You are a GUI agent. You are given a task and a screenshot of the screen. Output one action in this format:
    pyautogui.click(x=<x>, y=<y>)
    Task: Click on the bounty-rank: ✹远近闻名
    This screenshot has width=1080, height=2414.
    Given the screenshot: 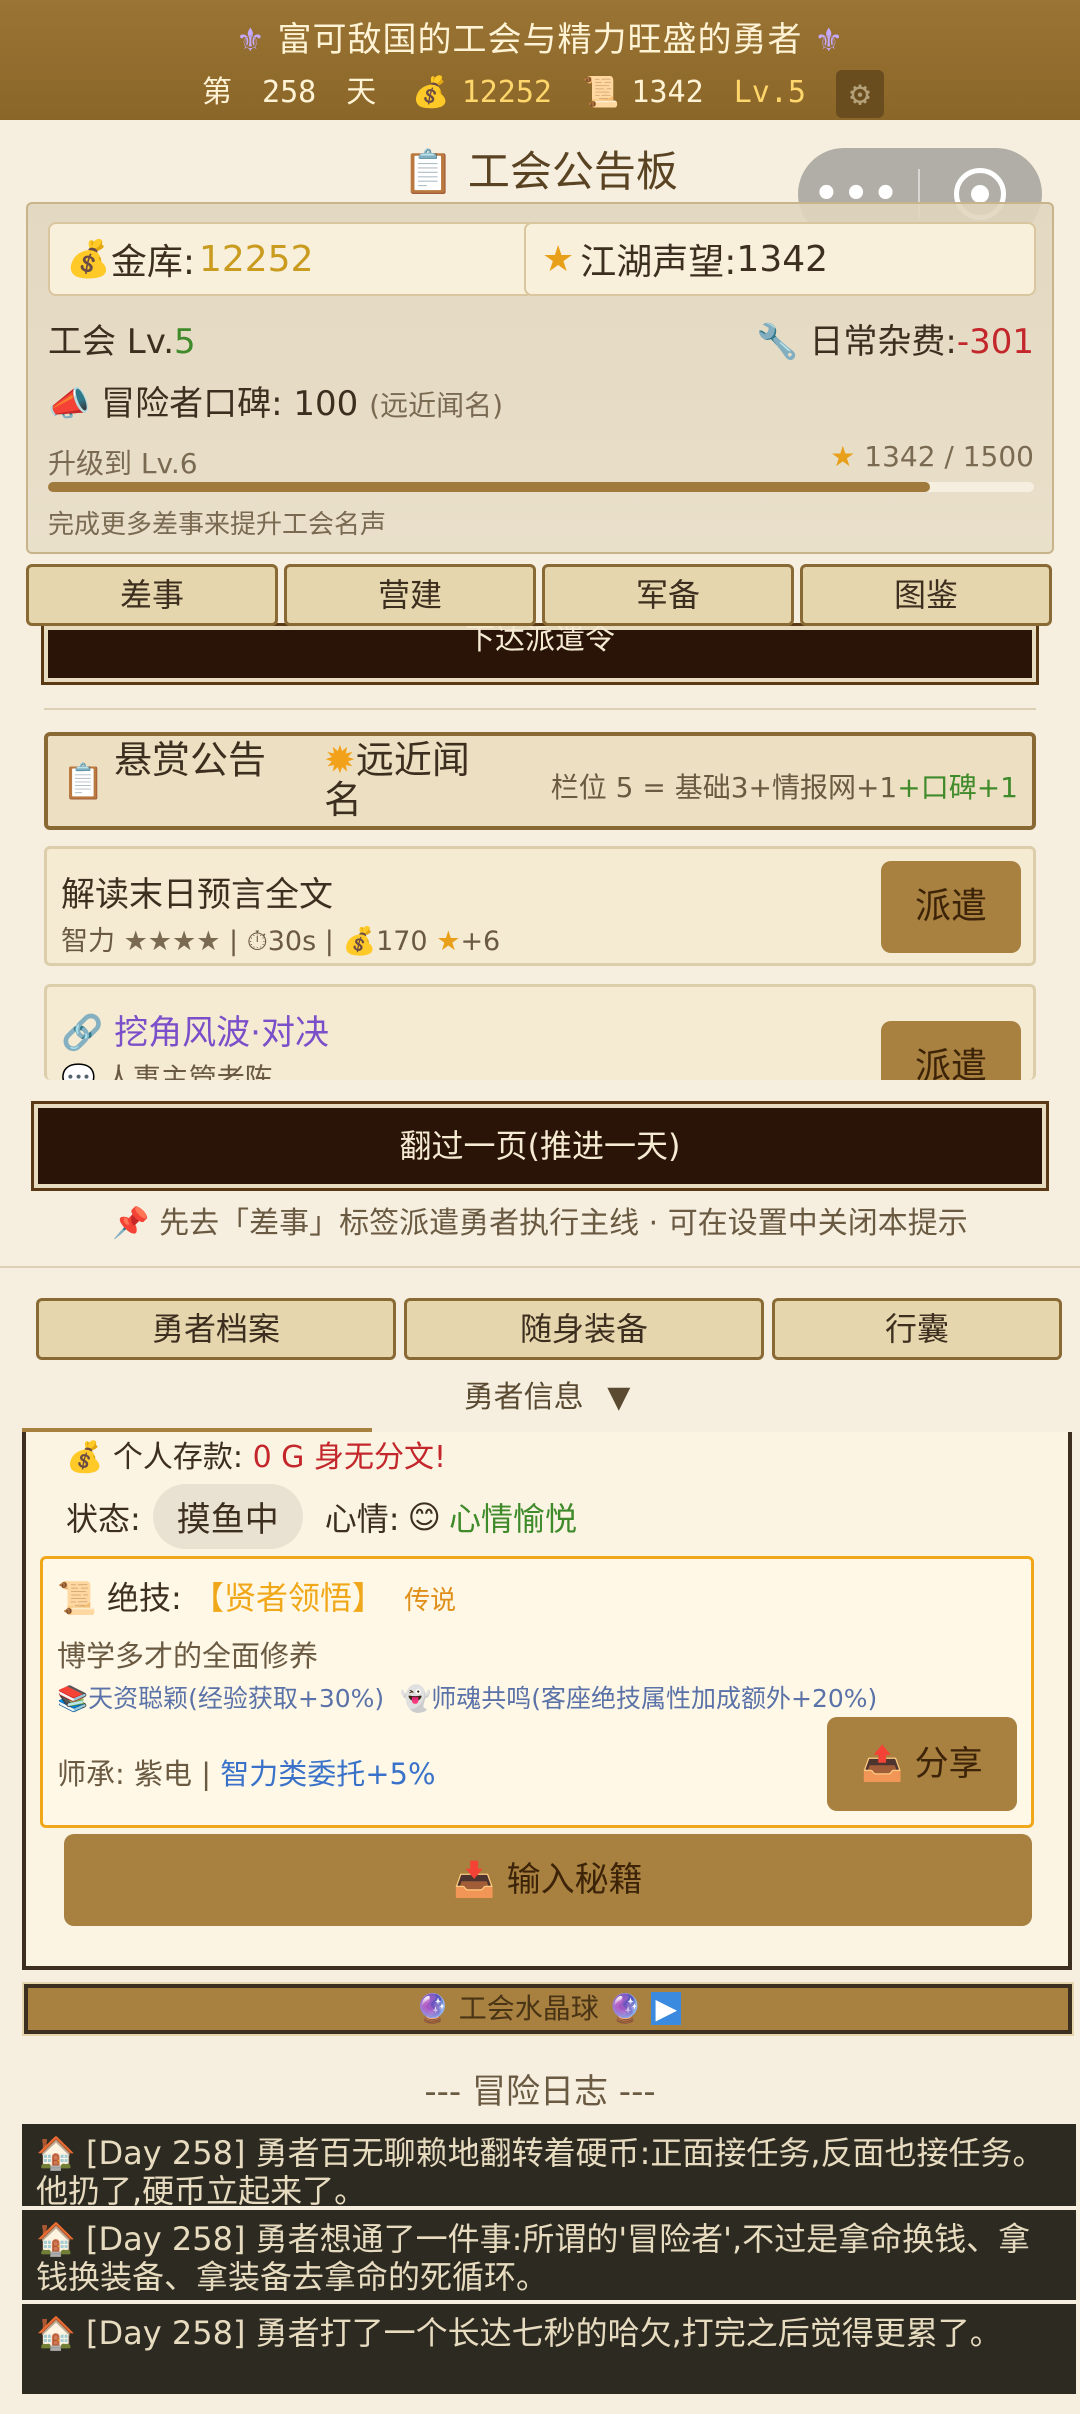 What is the action you would take?
    pyautogui.click(x=397, y=780)
    